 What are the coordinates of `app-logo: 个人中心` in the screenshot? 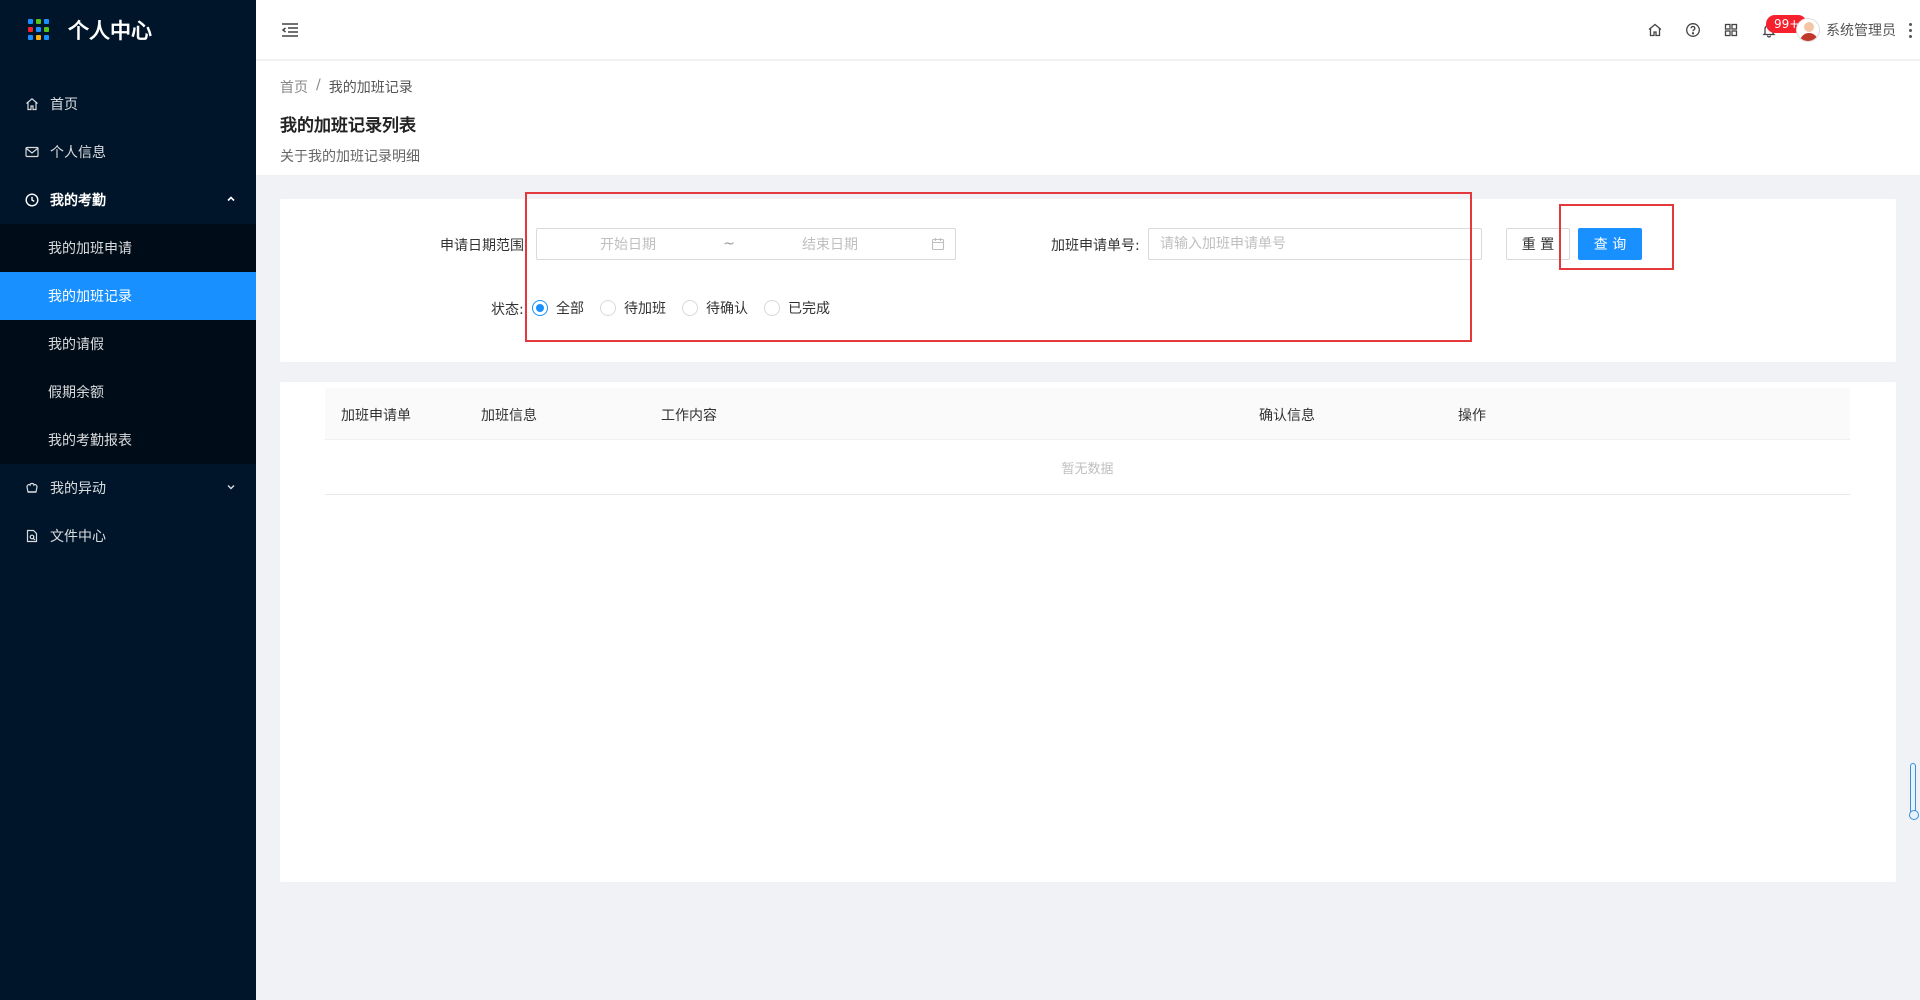 It's located at (128, 30).